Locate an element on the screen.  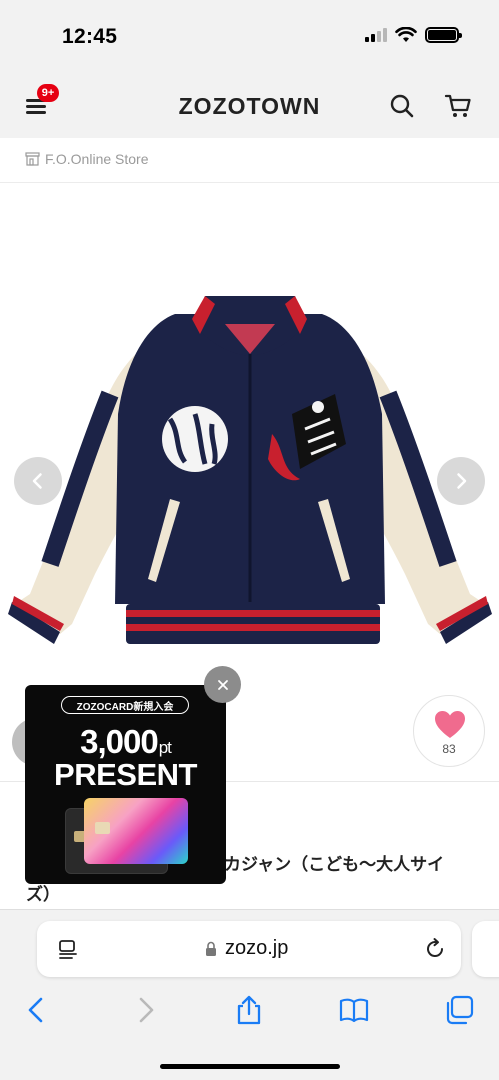
favorite-button: 83 is located at coordinates (449, 731).